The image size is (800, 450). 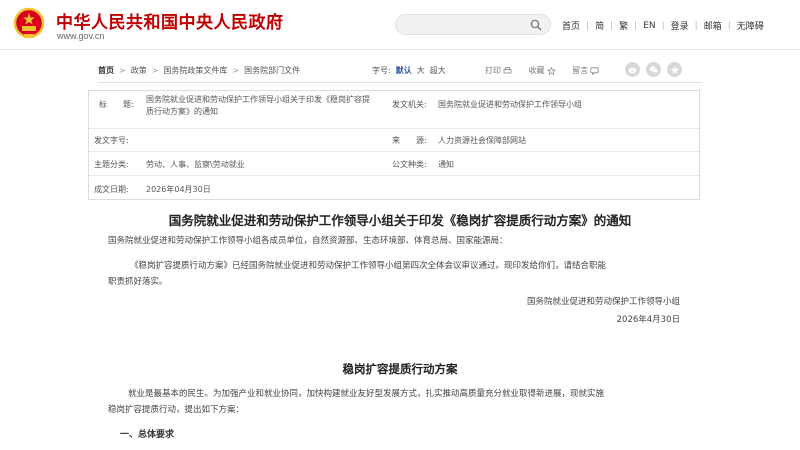 I want to click on date-value: 2026年04月30日, so click(x=178, y=189).